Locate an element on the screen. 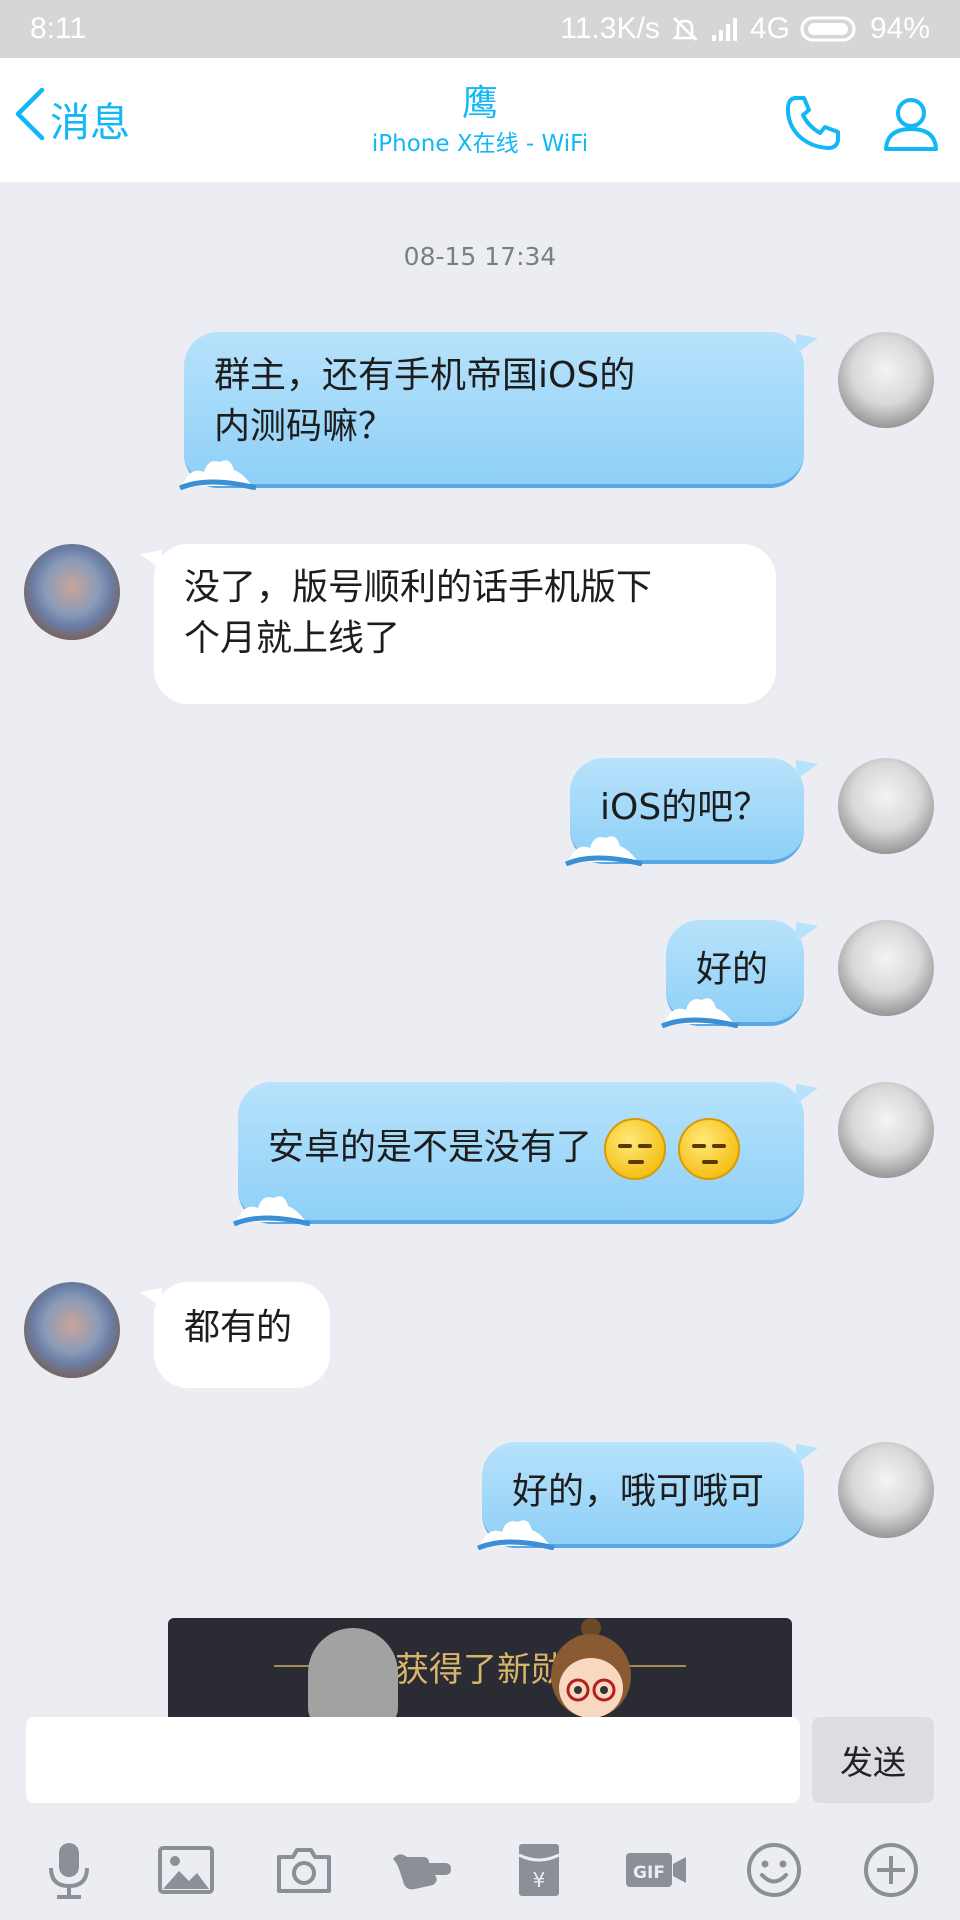 Image resolution: width=960 pixels, height=1920 pixels. microphone-icon is located at coordinates (68, 1871).